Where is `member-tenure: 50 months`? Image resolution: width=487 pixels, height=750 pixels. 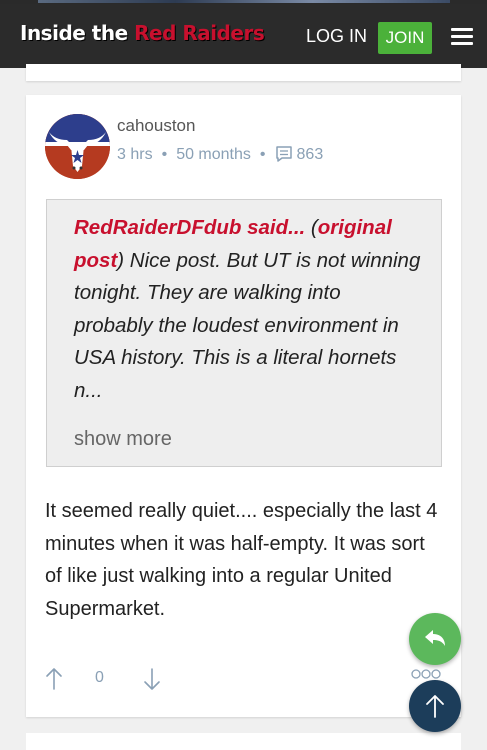 member-tenure: 50 months is located at coordinates (213, 154).